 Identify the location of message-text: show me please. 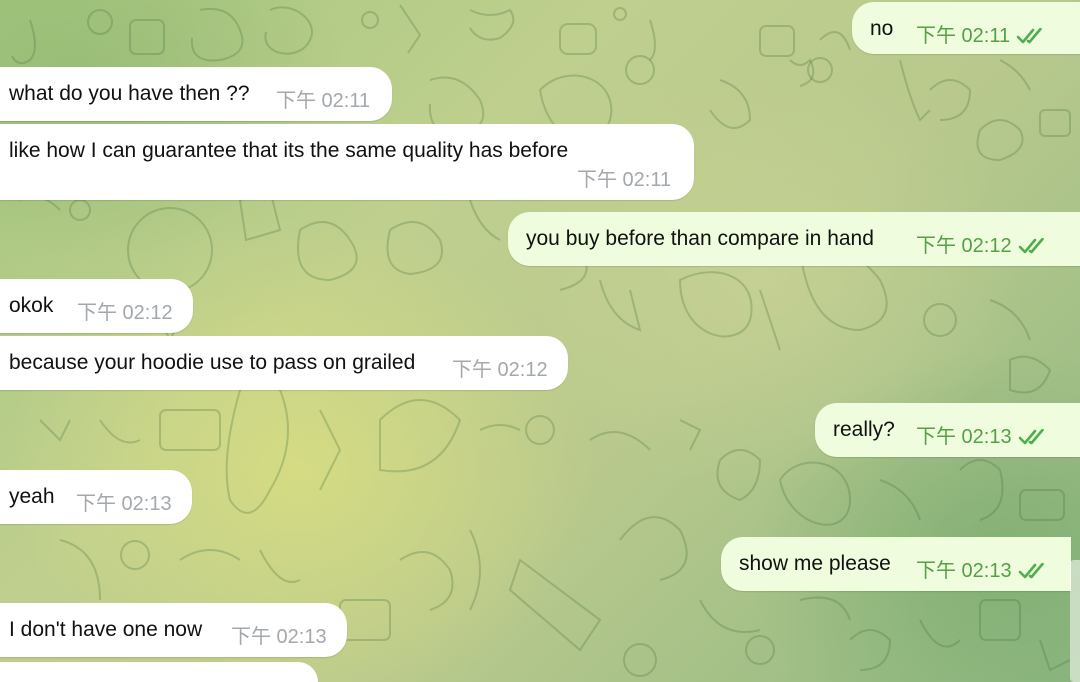
(815, 563).